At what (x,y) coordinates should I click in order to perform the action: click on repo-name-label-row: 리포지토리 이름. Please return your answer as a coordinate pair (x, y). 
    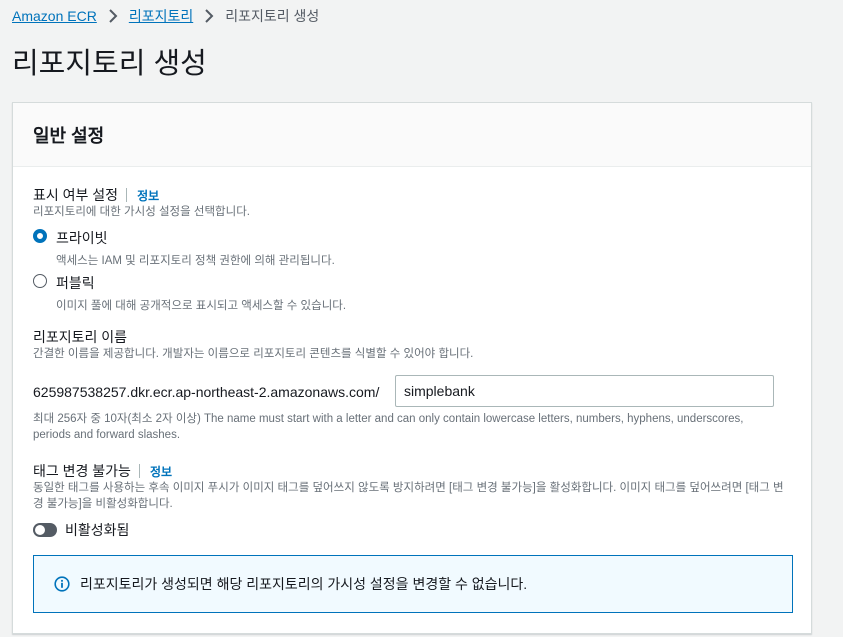
    Looking at the image, I should click on (80, 337).